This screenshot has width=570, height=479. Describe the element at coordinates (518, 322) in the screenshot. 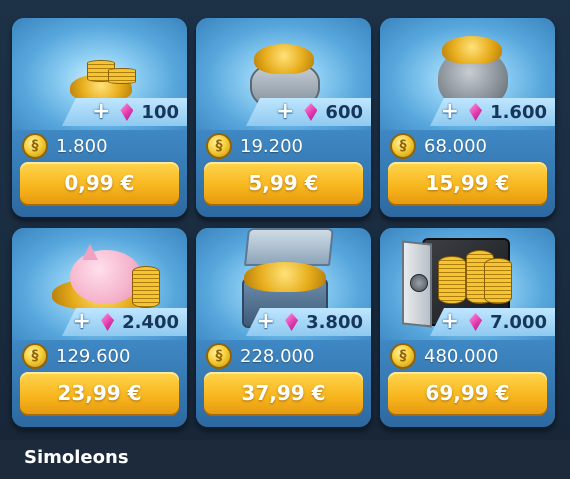

I see `bonus-gems-amount: 7.000` at that location.